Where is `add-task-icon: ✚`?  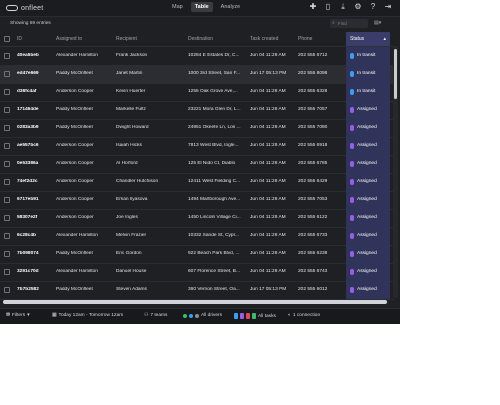 add-task-icon: ✚ is located at coordinates (313, 7).